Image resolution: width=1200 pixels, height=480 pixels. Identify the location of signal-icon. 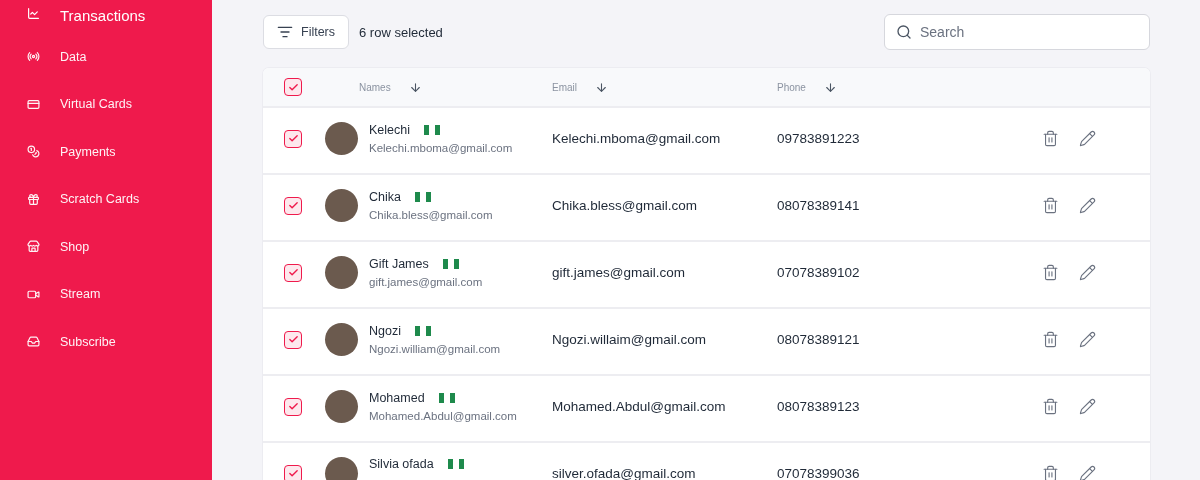
(33, 57).